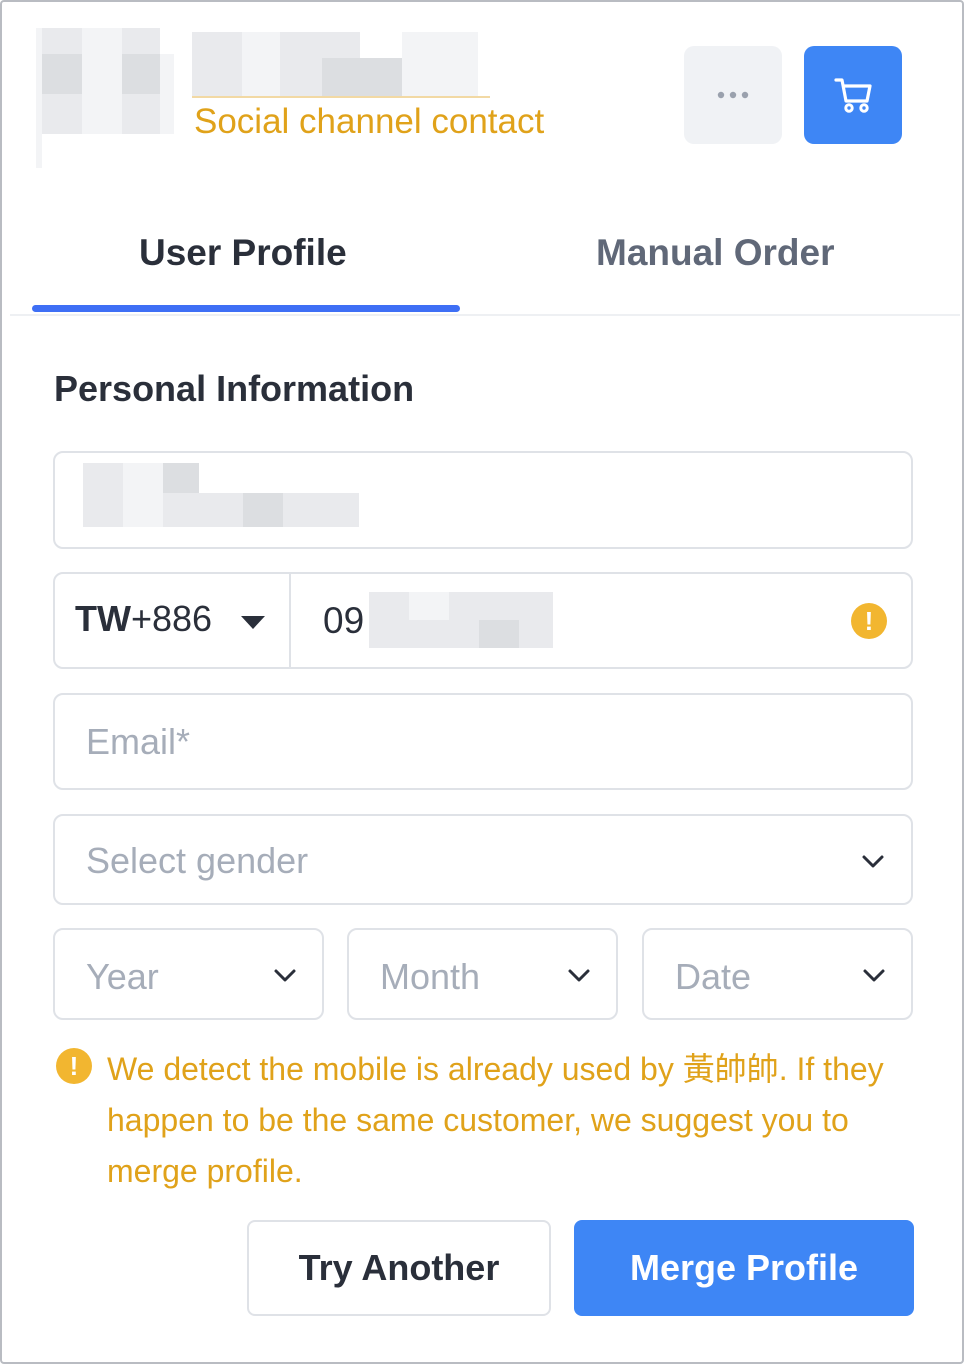  Describe the element at coordinates (482, 974) in the screenshot. I see `month-select: Month` at that location.